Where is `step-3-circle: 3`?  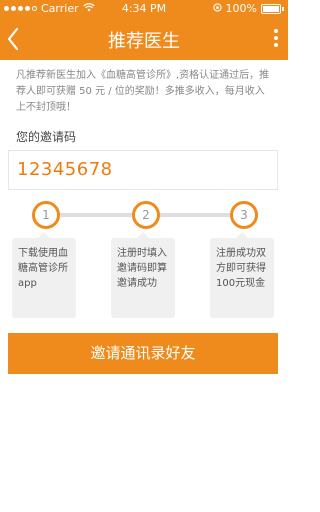
step-3-circle: 3 is located at coordinates (244, 215).